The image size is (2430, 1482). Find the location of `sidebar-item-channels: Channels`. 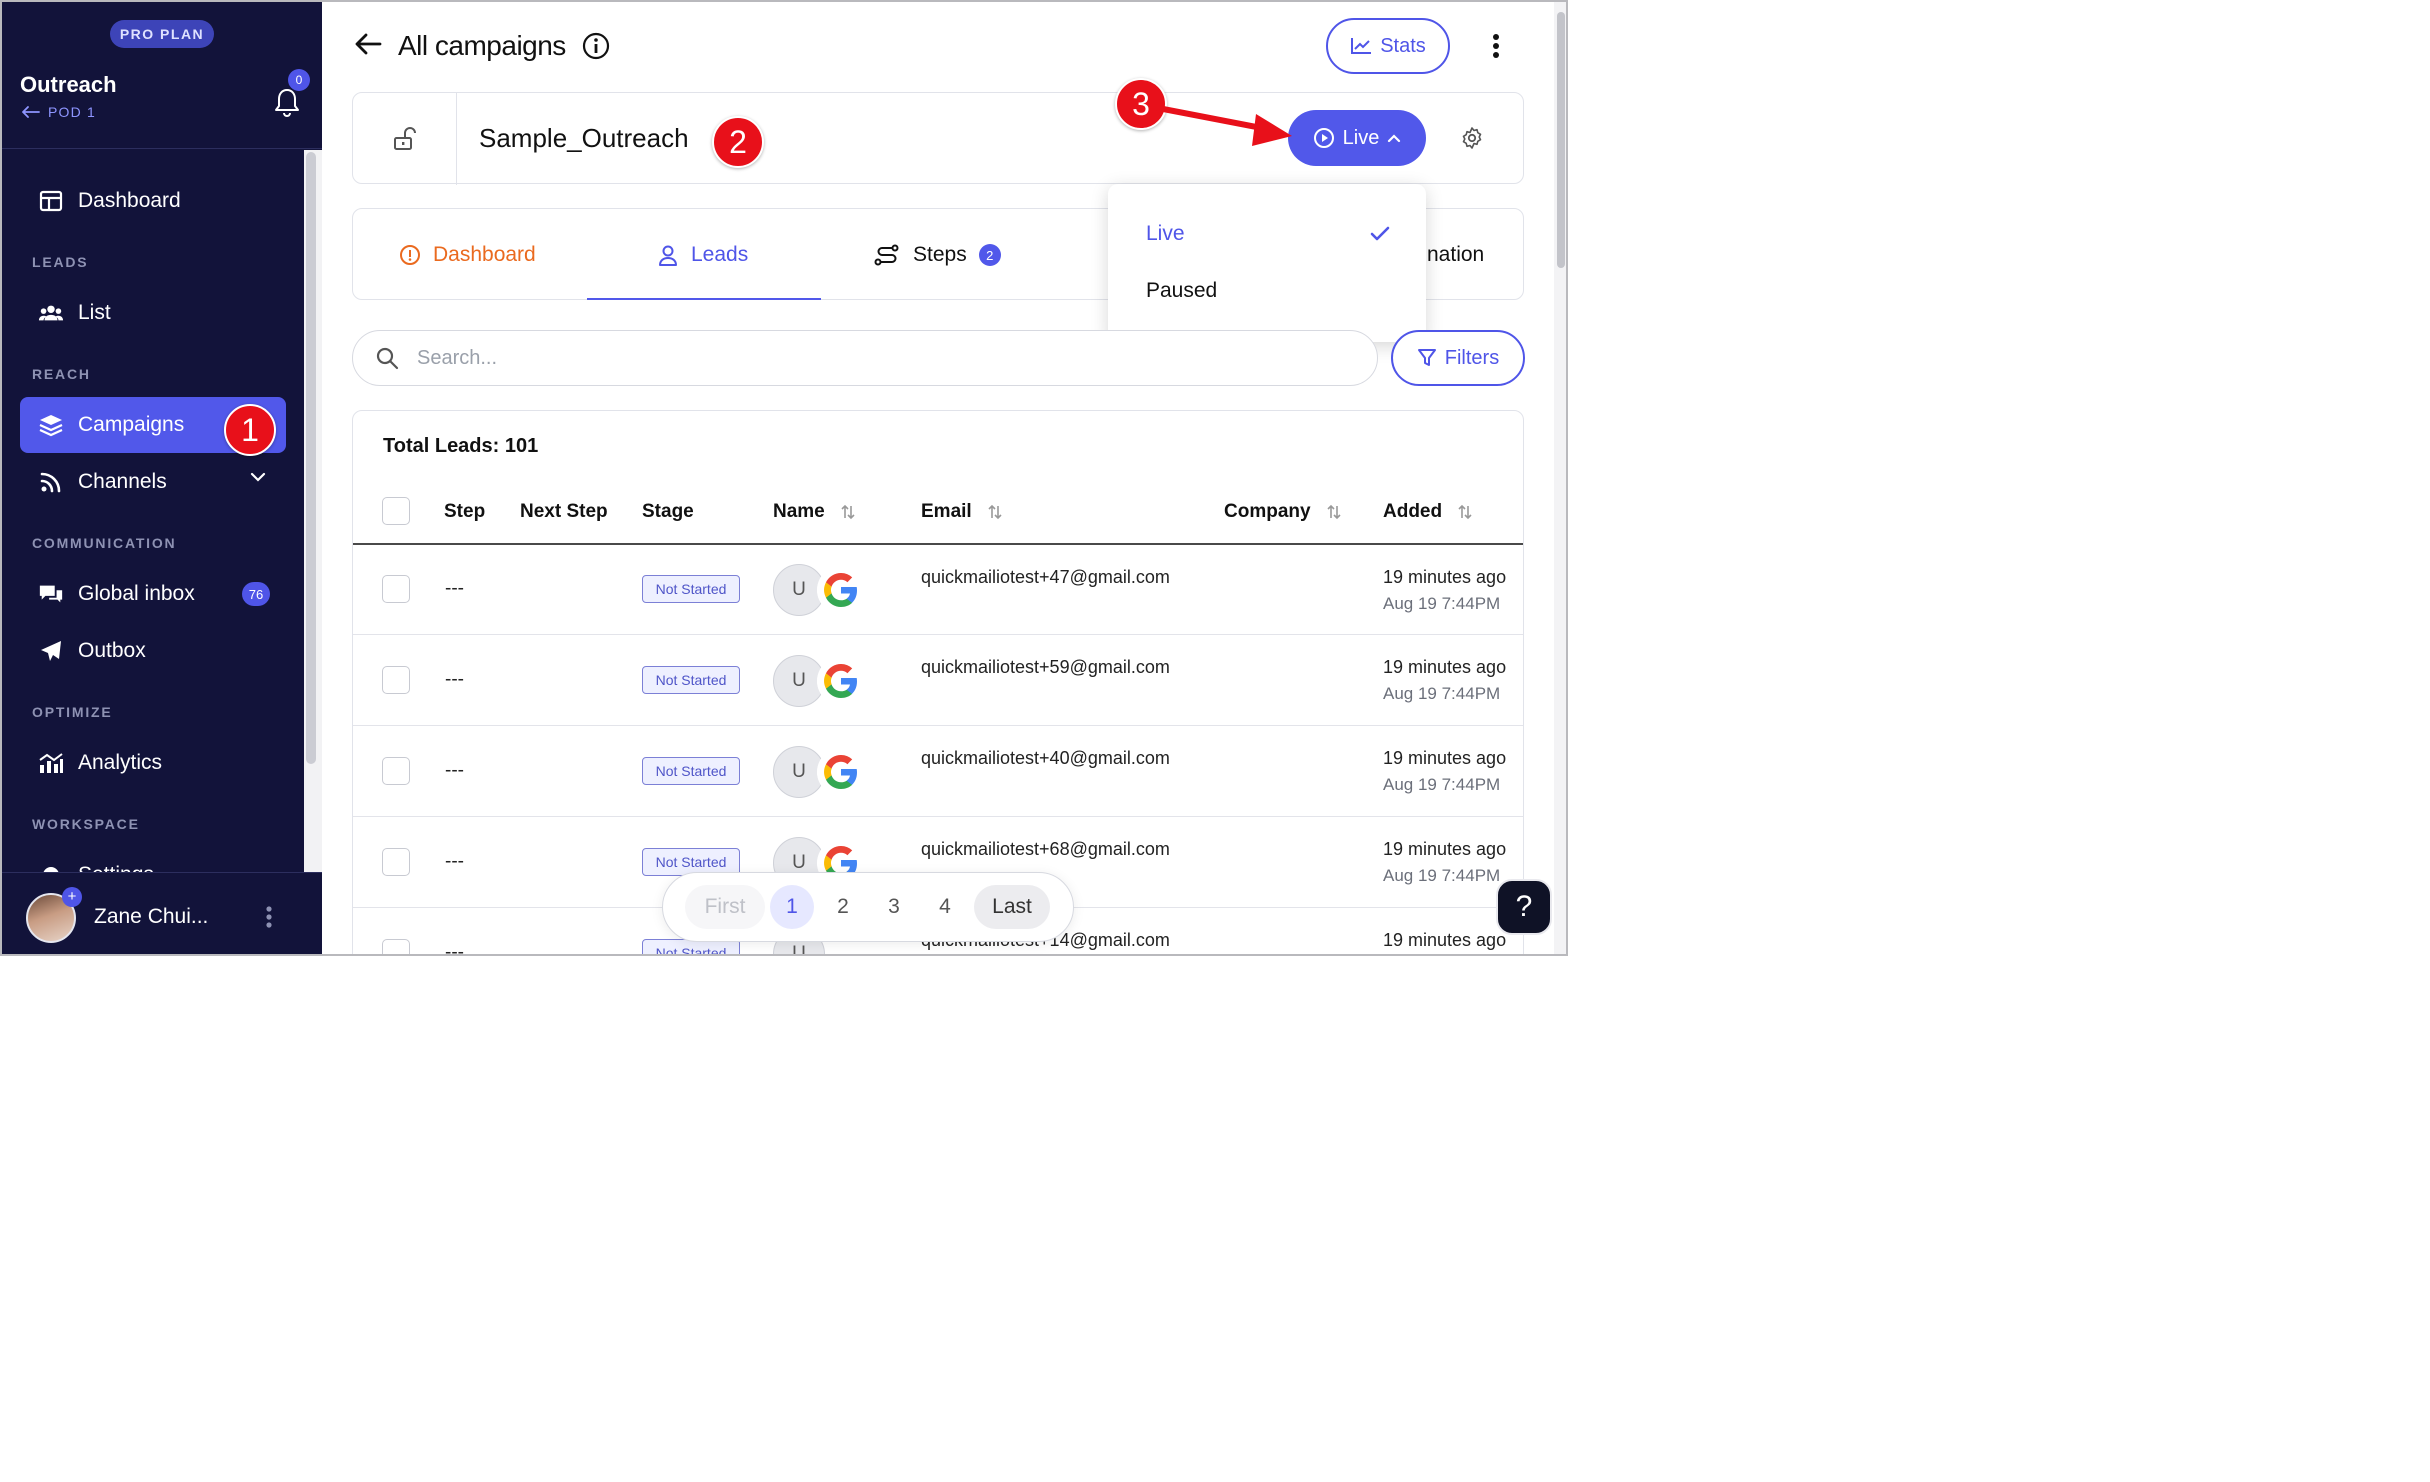

sidebar-item-channels: Channels is located at coordinates (153, 482).